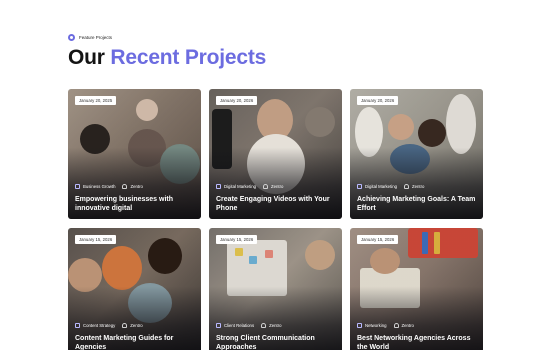 Image resolution: width=550 pixels, height=350 pixels. Describe the element at coordinates (96, 100) in the screenshot. I see `project-date: January 20, 2025` at that location.